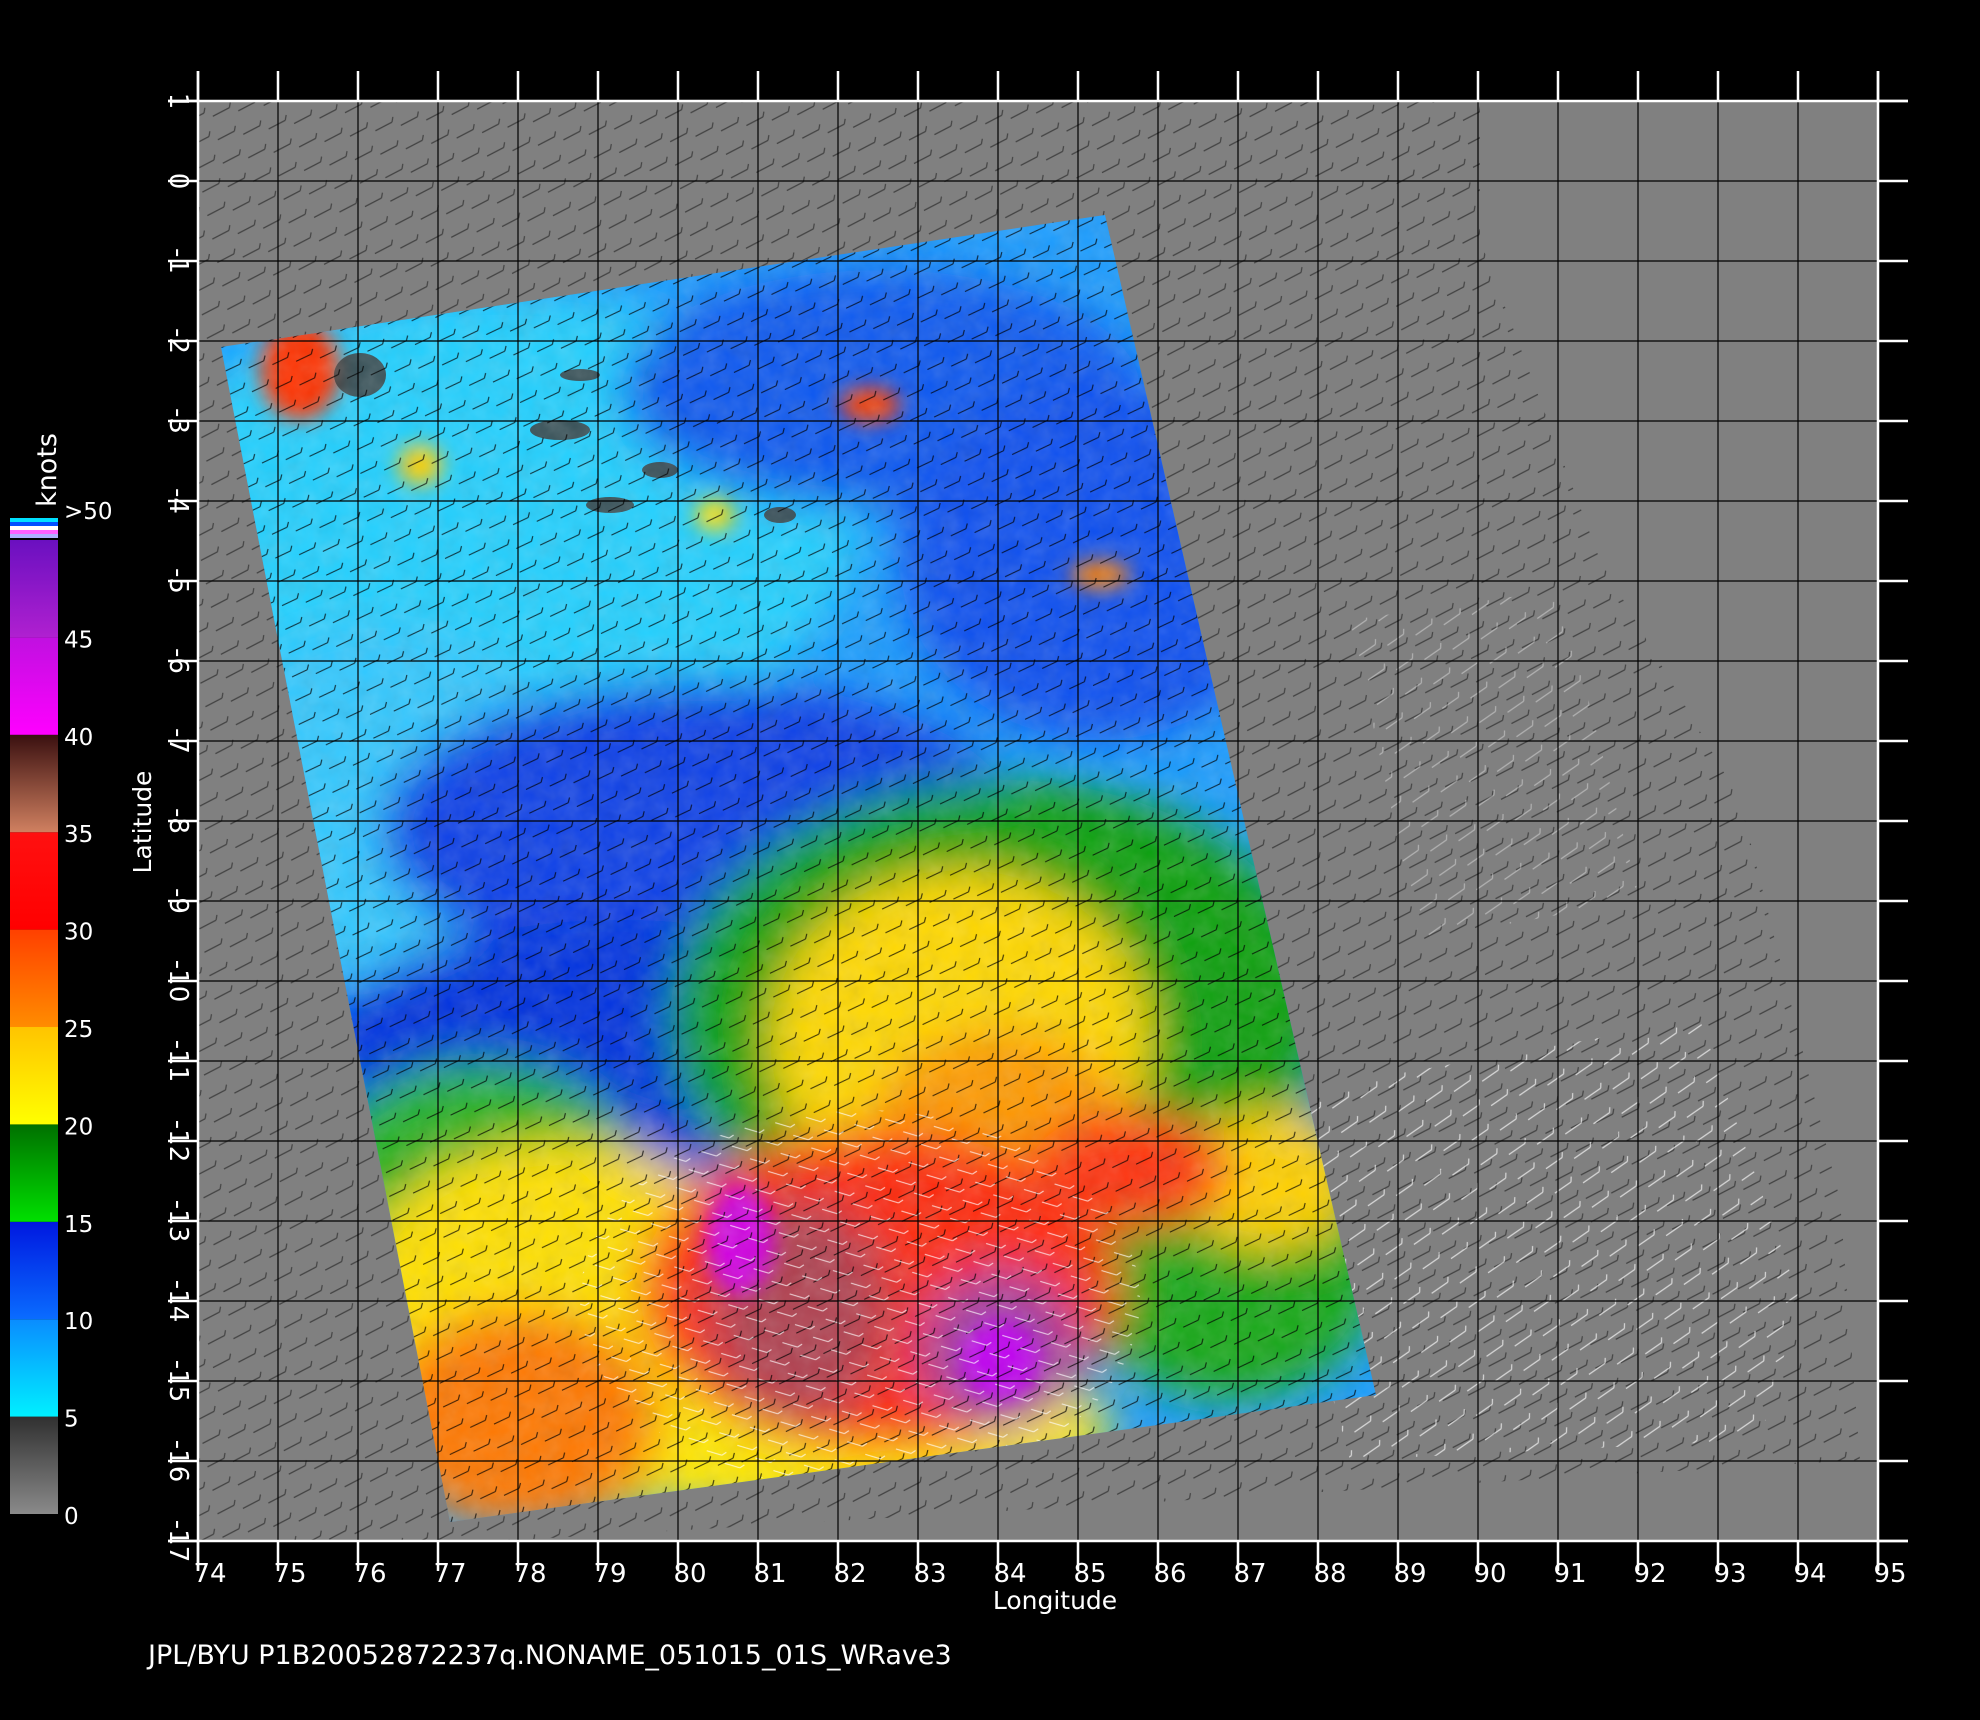 The width and height of the screenshot is (1980, 1720). I want to click on x-tick-label: 86, so click(1169, 1574).